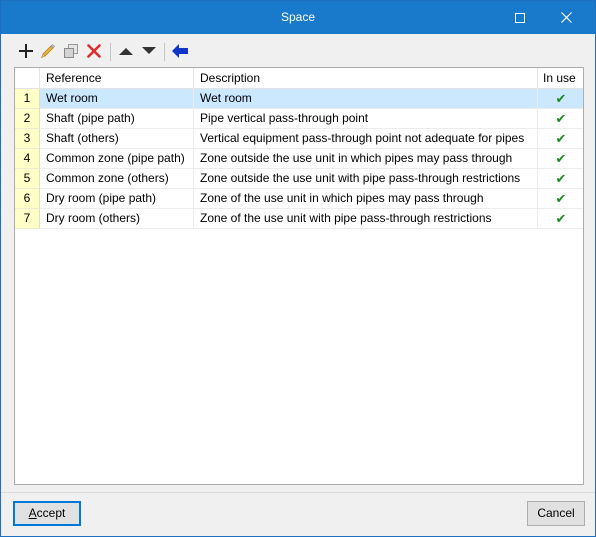 This screenshot has height=537, width=596. Describe the element at coordinates (366, 99) in the screenshot. I see `description-cell: Wet room` at that location.